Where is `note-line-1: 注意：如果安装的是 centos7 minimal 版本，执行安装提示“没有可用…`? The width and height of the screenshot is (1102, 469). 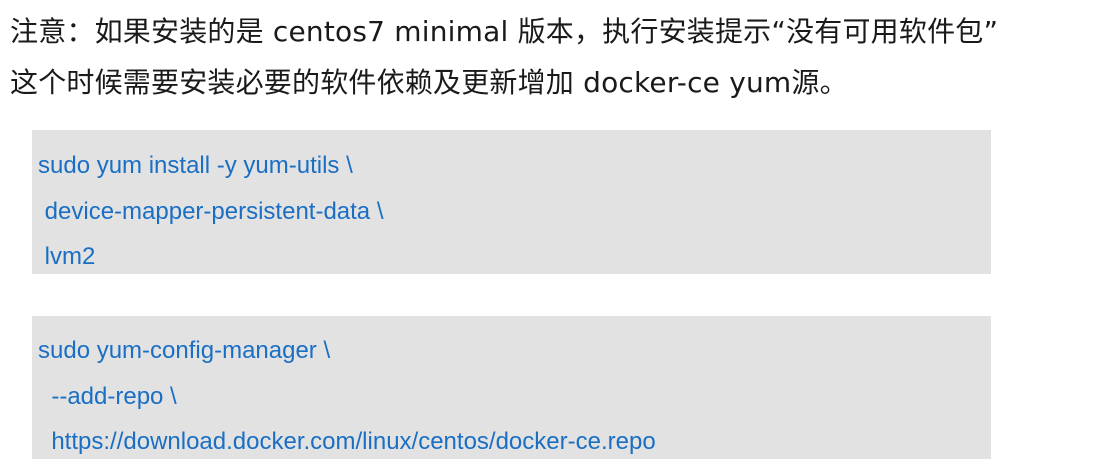
note-line-1: 注意：如果安装的是 centos7 minimal 版本，执行安装提示“没有可用… is located at coordinates (504, 31).